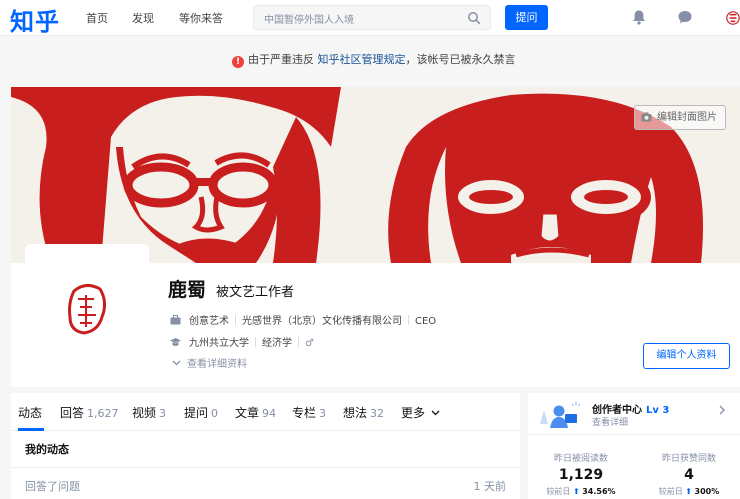 Image resolution: width=740 pixels, height=499 pixels. I want to click on view-details-label: 查看详细资料, so click(217, 364).